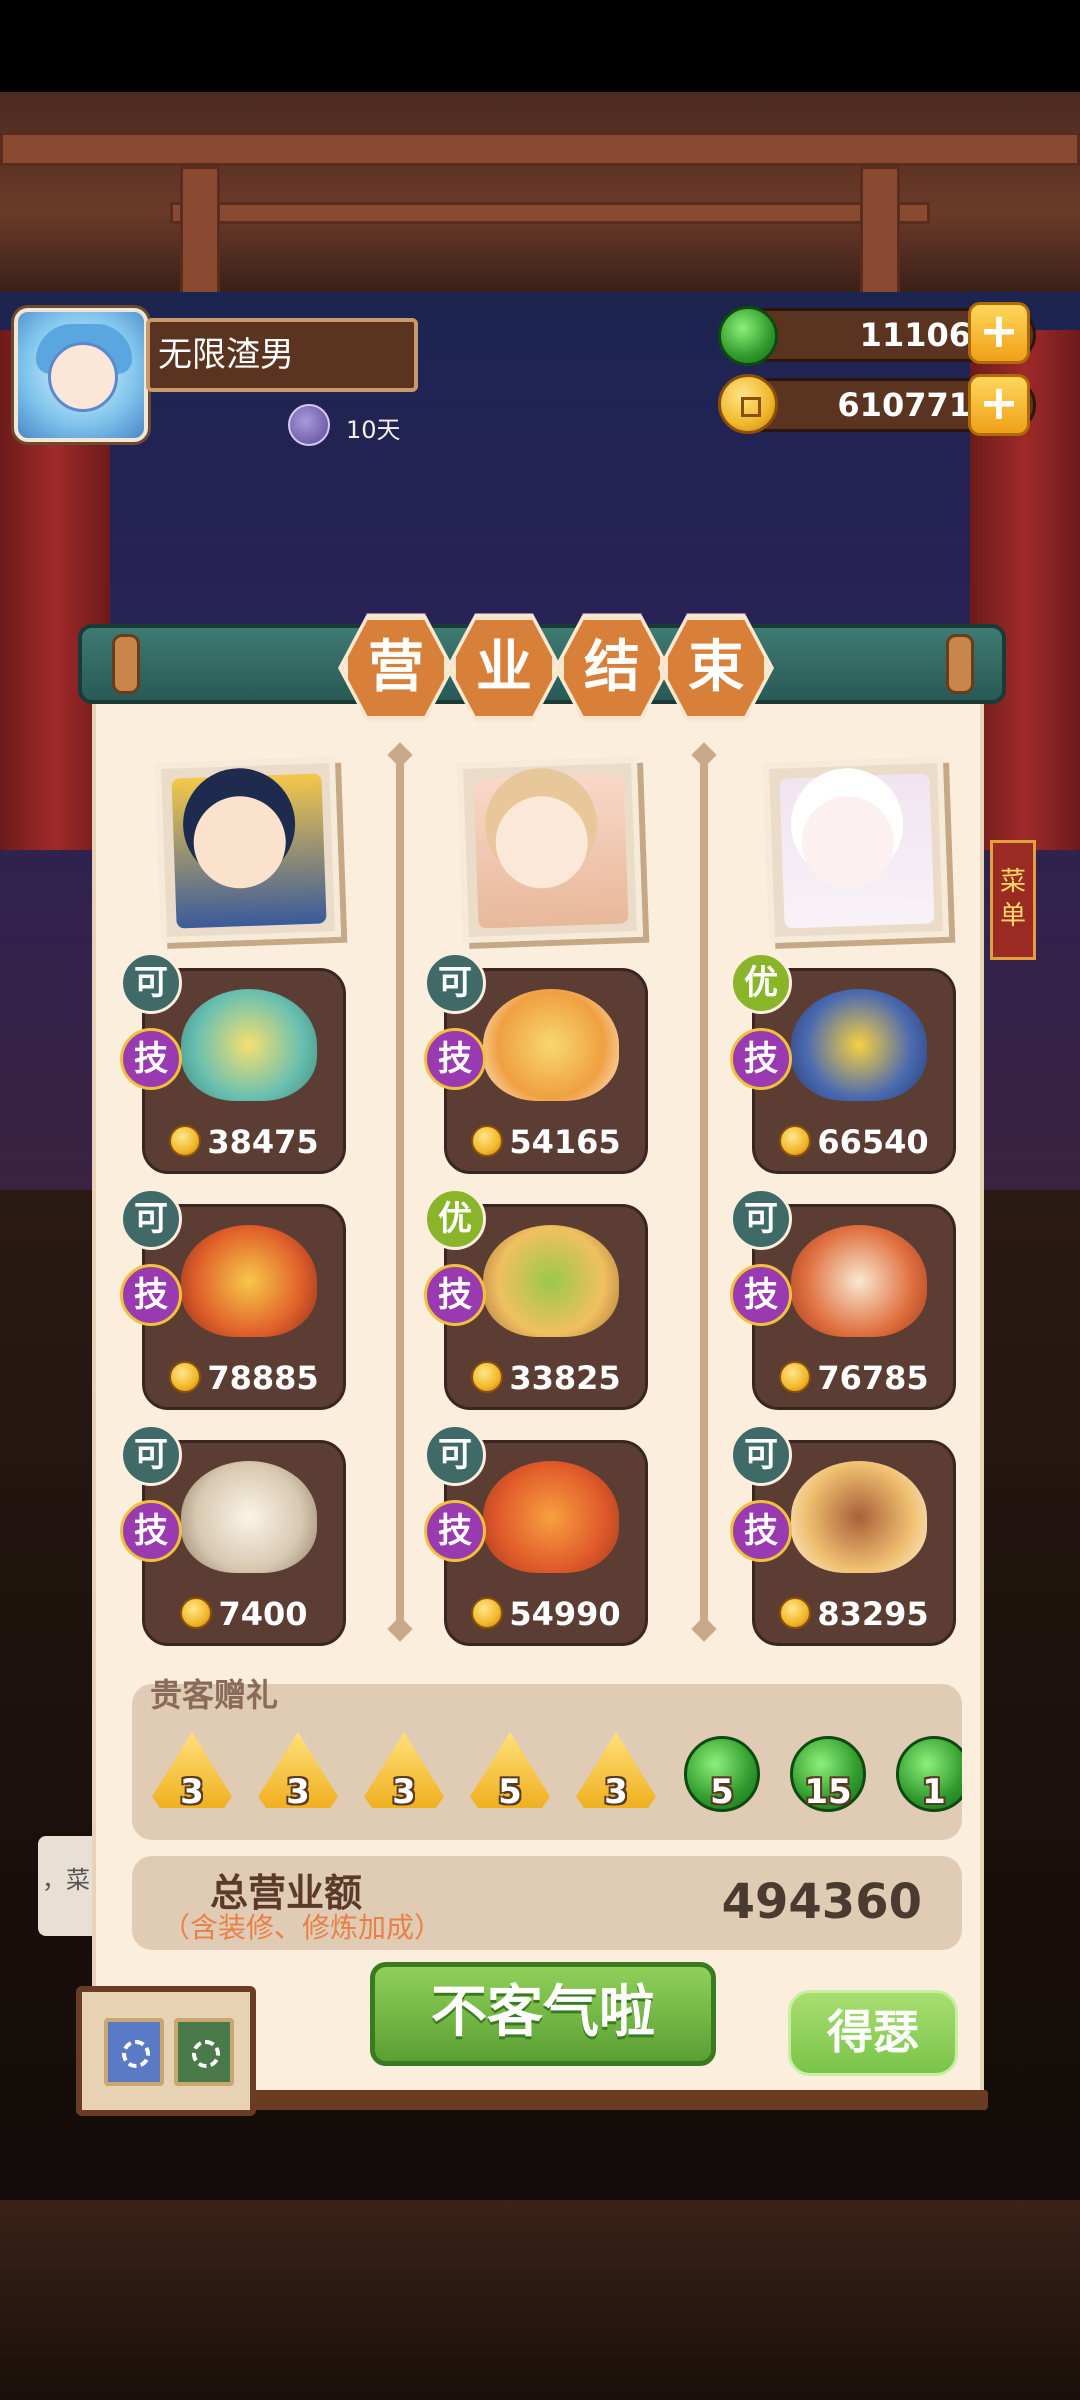 The height and width of the screenshot is (2400, 1080). I want to click on side-tab-left: ，菜, so click(65, 1886).